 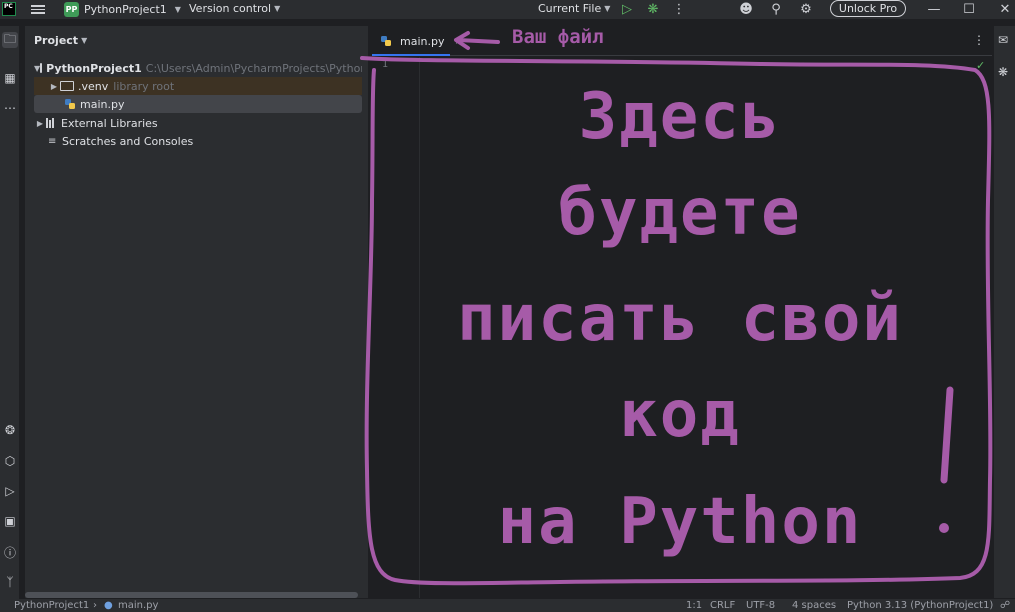 I want to click on project-panel-title: Project ▼, so click(x=60, y=40).